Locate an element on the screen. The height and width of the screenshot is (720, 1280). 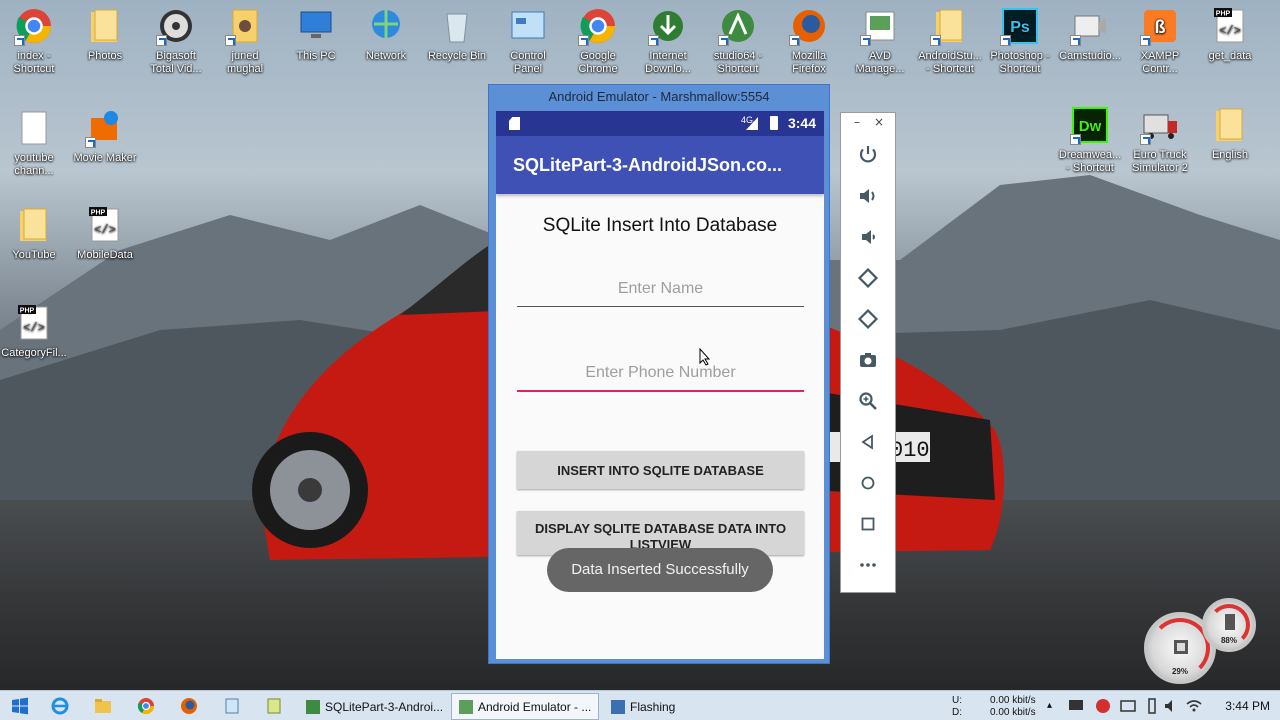
rotate-right-icon is located at coordinates (868, 319).